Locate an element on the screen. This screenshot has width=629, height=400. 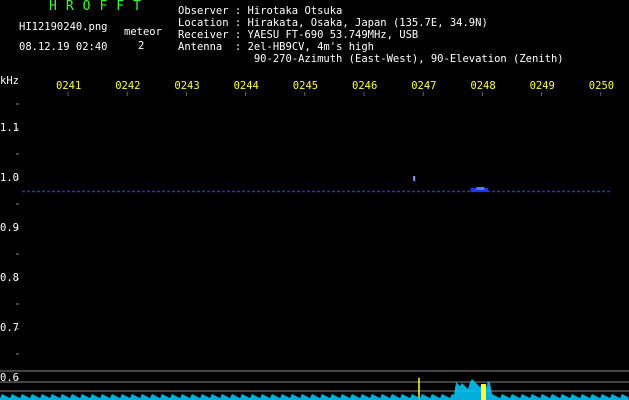
time-tick-label: 0245 is located at coordinates (305, 86).